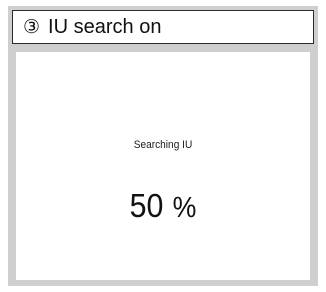 This screenshot has height=292, width=326. I want to click on page-title: IU search on, so click(105, 27).